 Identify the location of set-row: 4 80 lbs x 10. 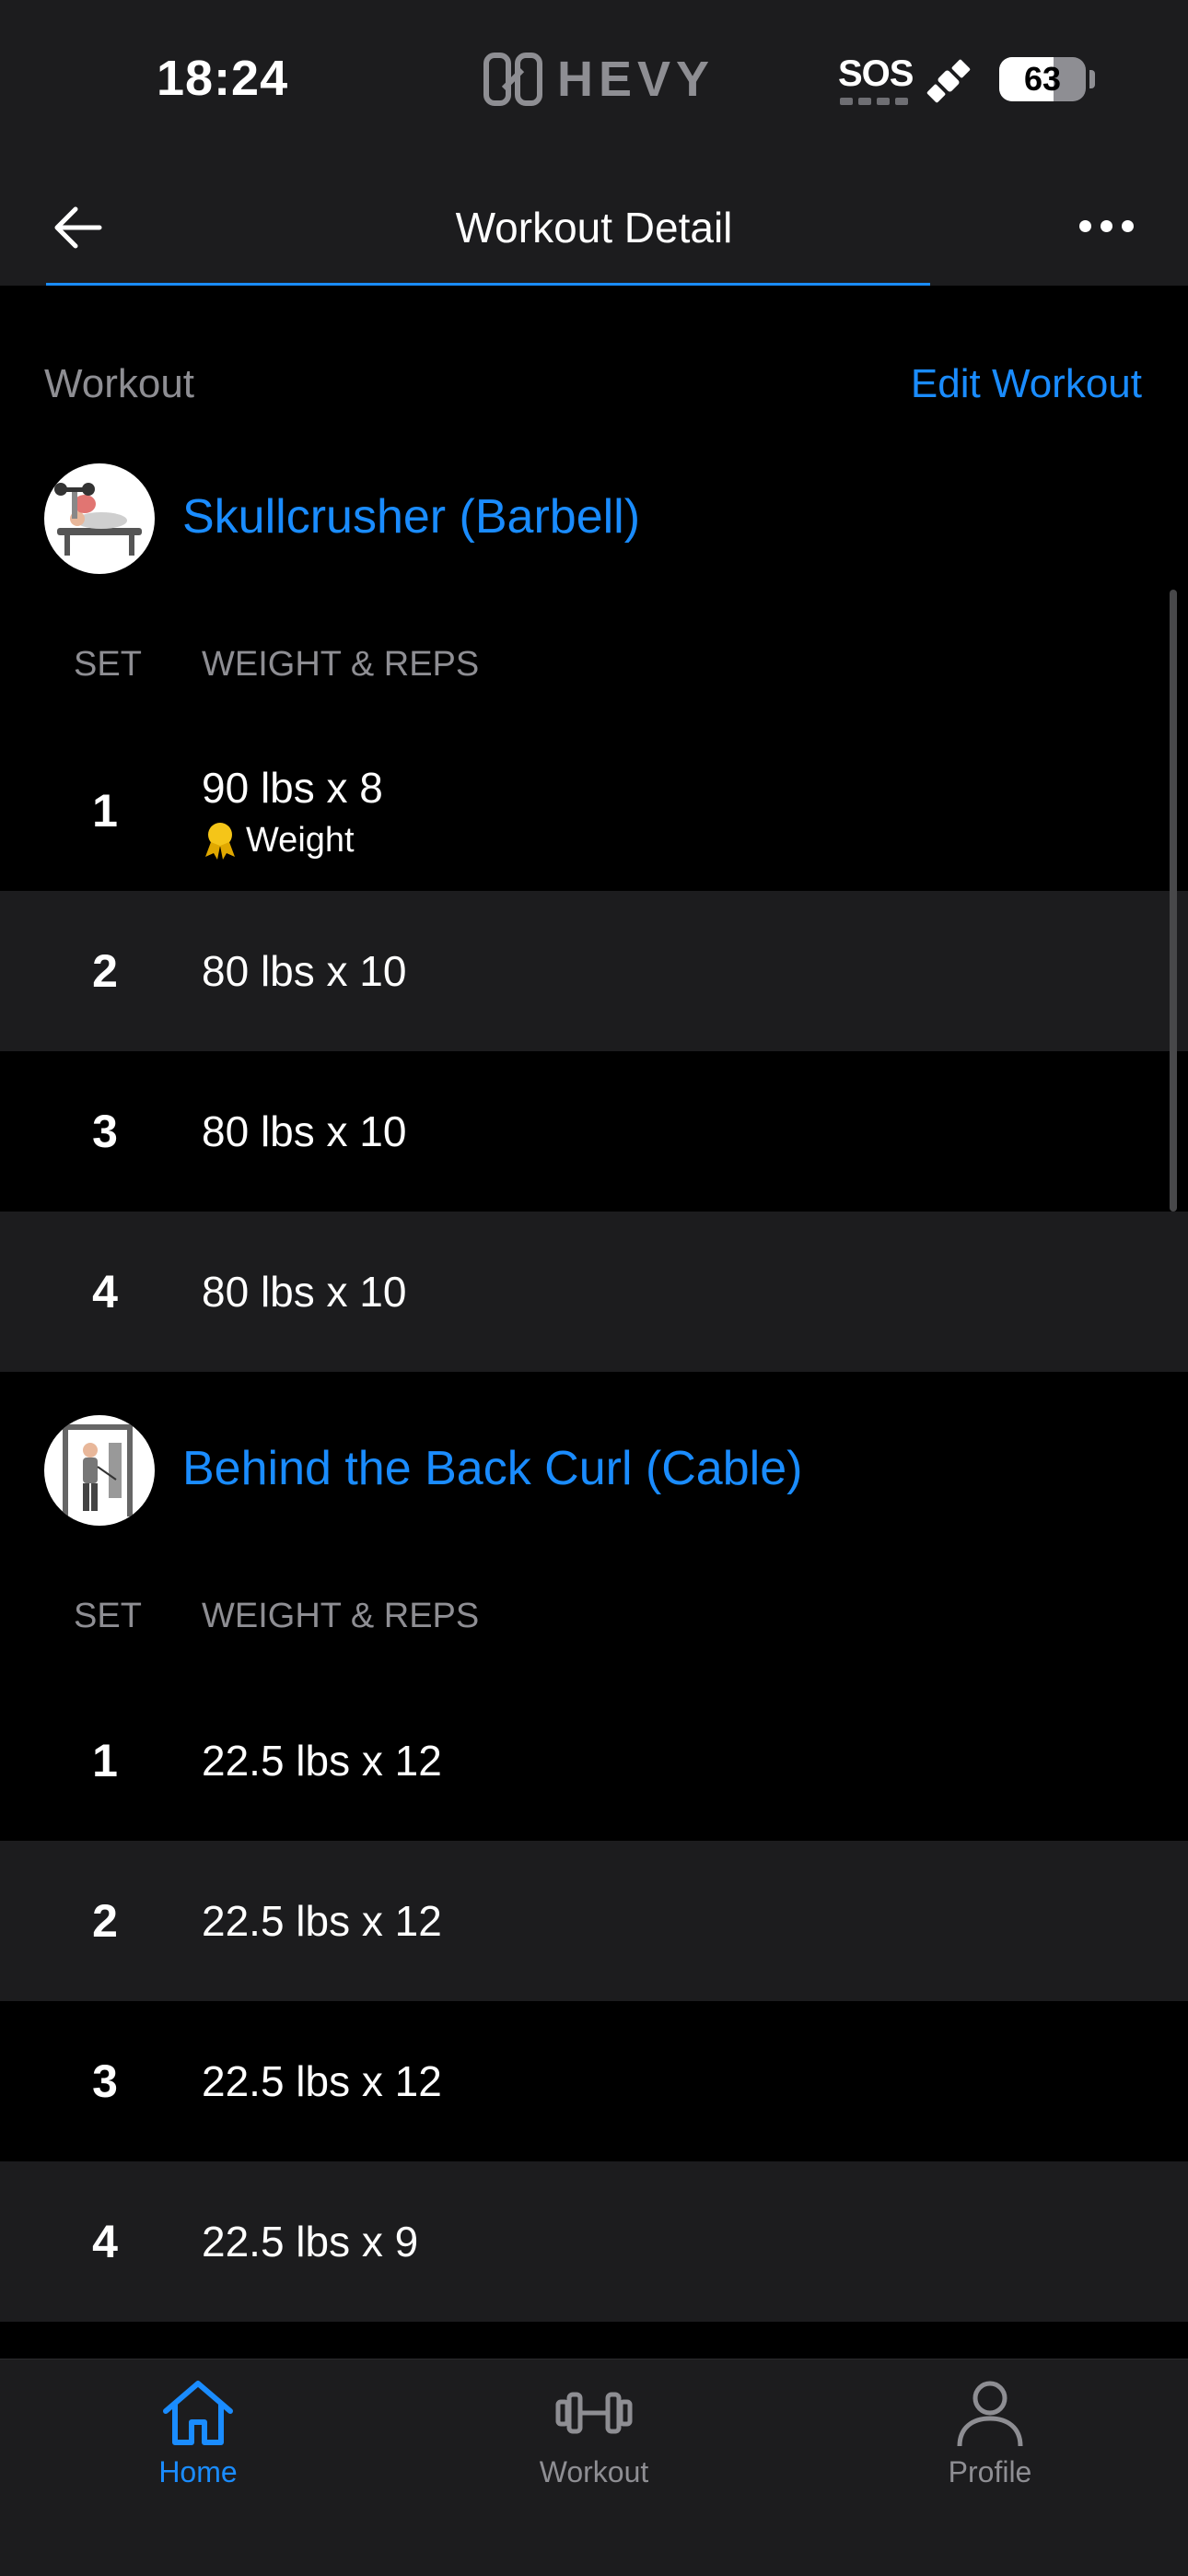
(594, 1292).